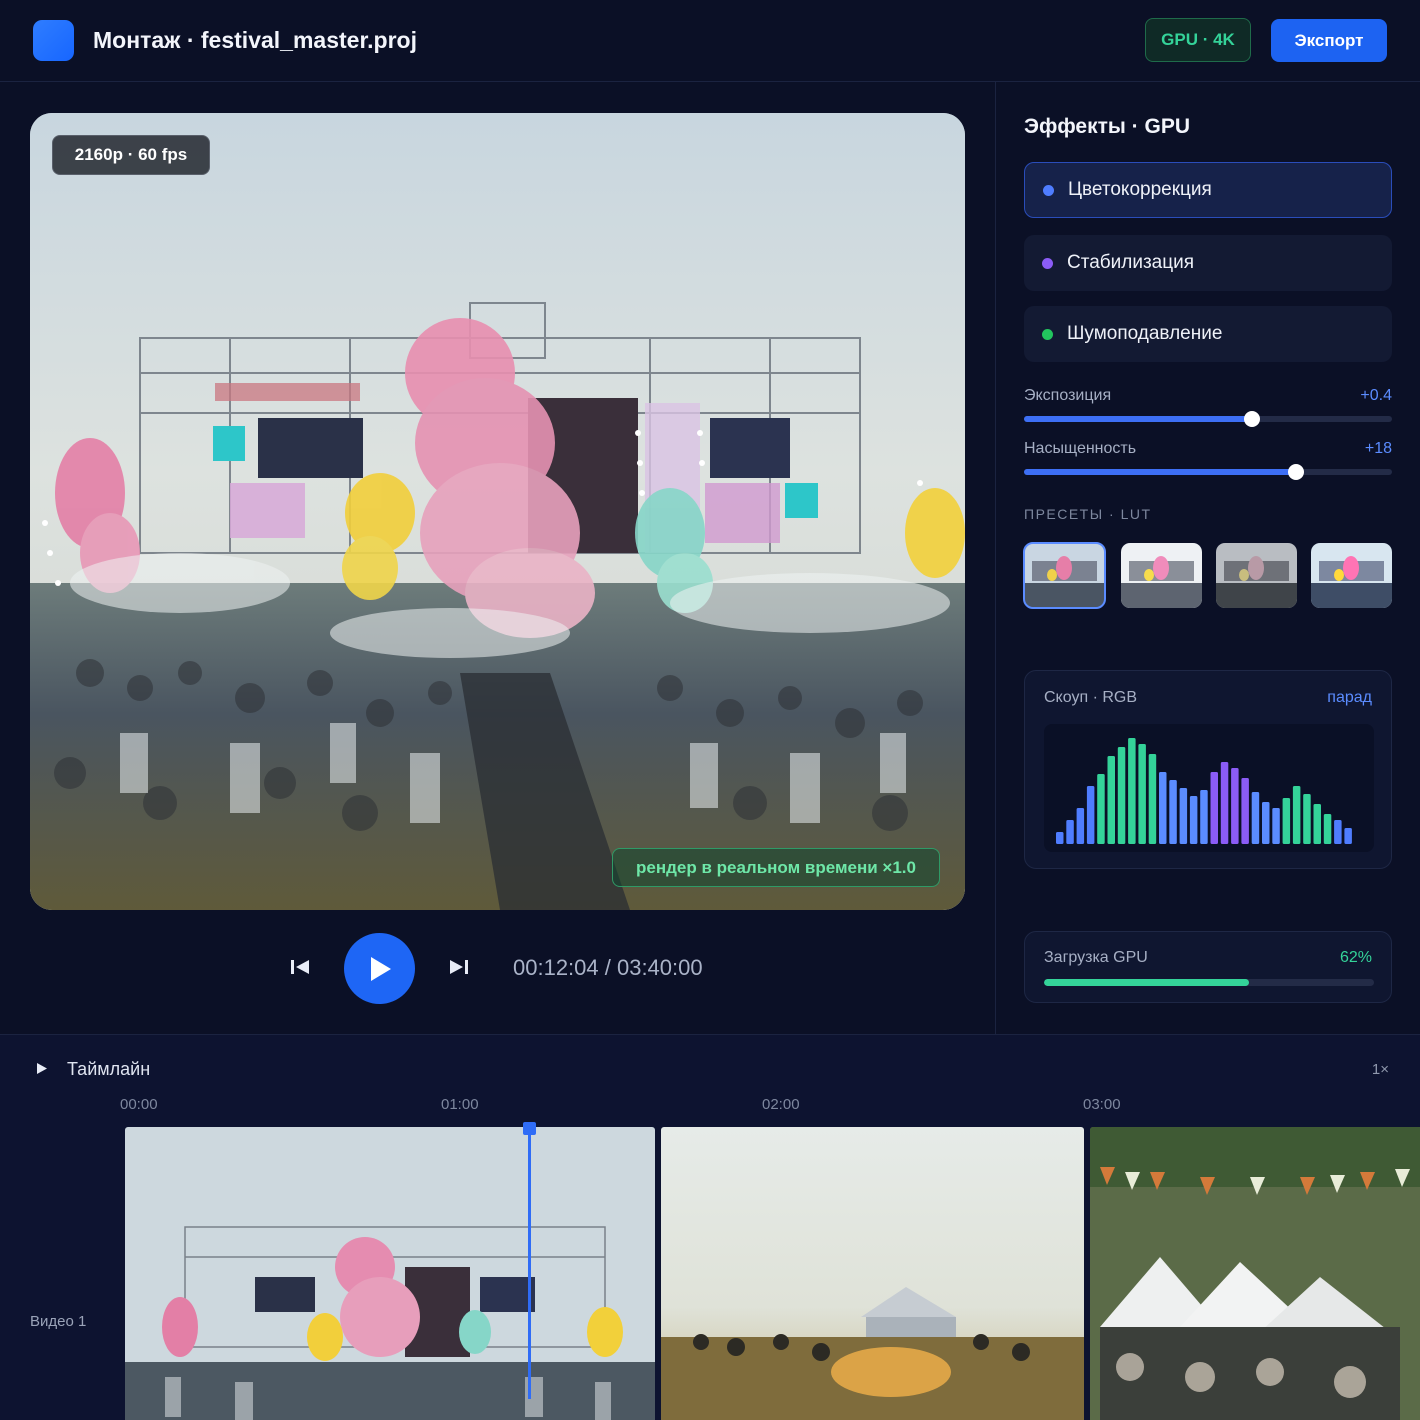  Describe the element at coordinates (1145, 333) in the screenshot. I see `effect-label: Шумоподавление` at that location.